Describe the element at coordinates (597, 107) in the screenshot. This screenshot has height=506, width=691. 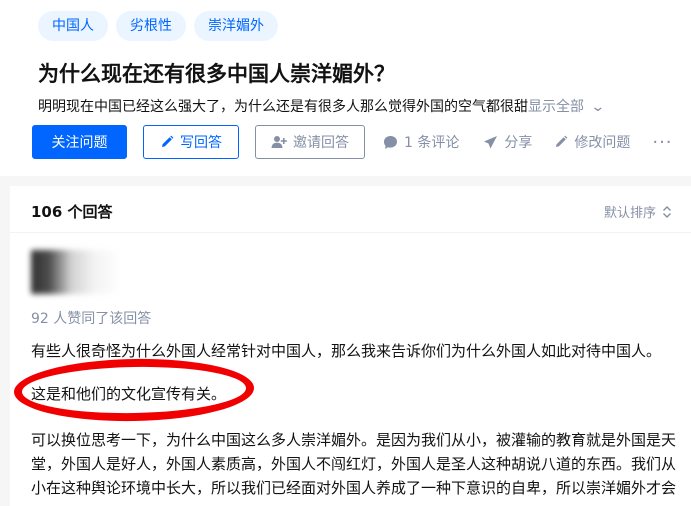
I see `chevron-down-icon: ⌄` at that location.